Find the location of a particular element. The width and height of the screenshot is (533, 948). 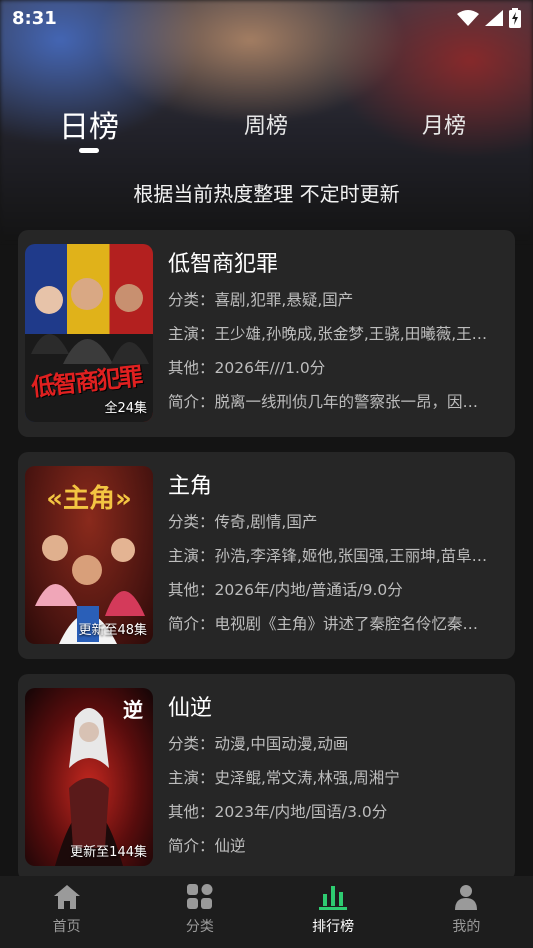

nav-profile-label: 我的 is located at coordinates (466, 927).